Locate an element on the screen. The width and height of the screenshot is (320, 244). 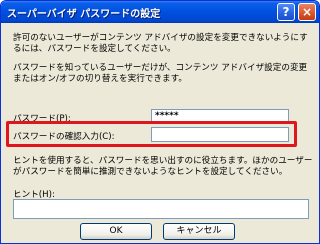
title-bar: スーパーバイザ パスワードの設定 ? × is located at coordinates (160, 12).